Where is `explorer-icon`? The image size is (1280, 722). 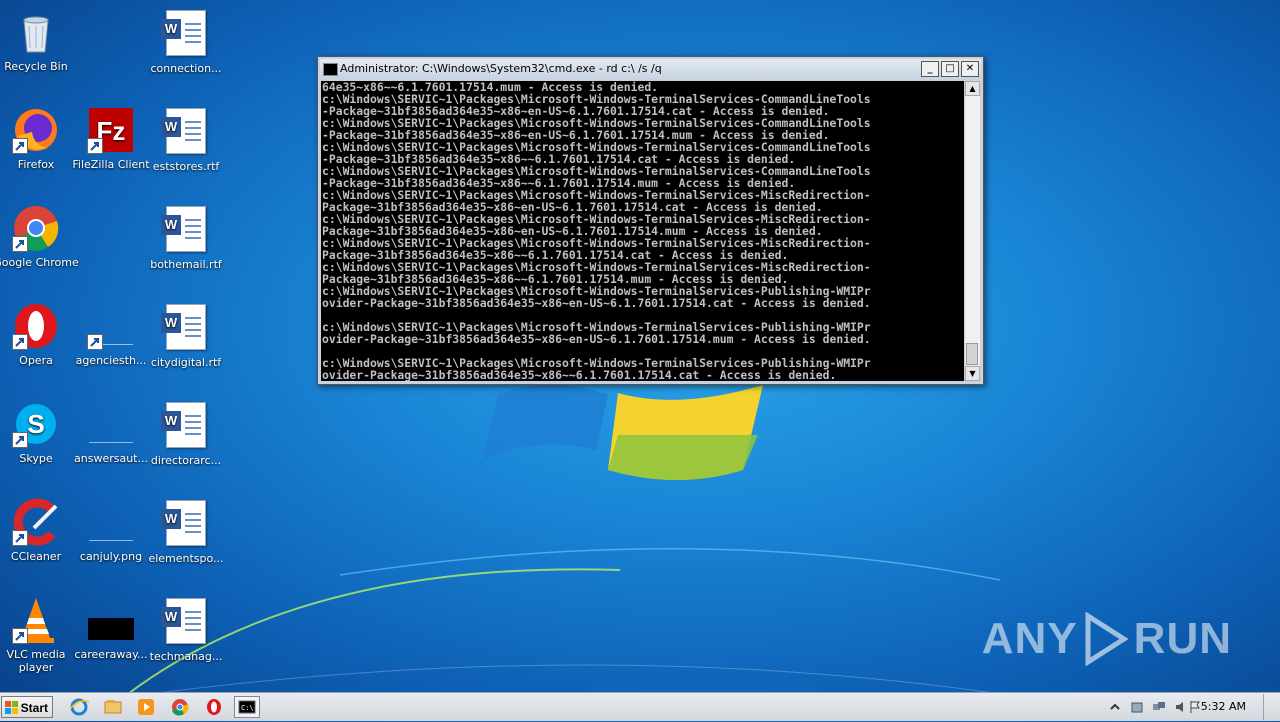 explorer-icon is located at coordinates (113, 707).